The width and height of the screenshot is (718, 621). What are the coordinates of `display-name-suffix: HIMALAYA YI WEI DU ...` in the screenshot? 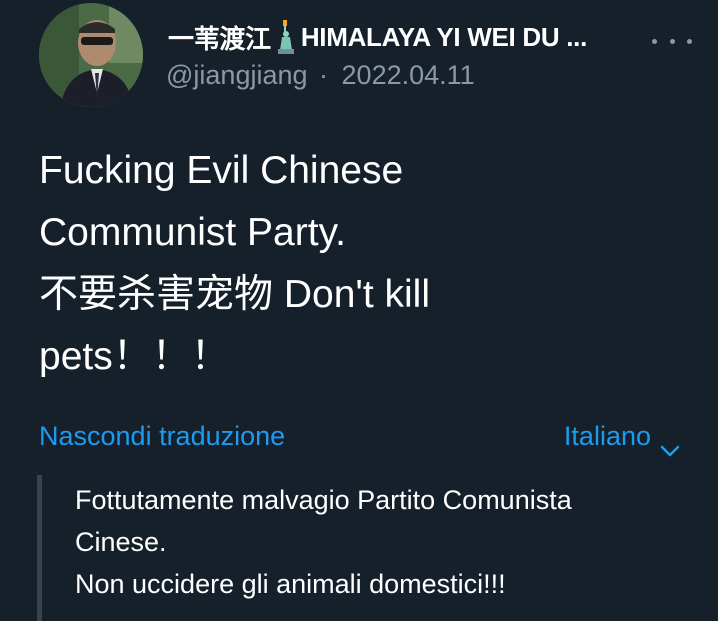 It's located at (444, 37).